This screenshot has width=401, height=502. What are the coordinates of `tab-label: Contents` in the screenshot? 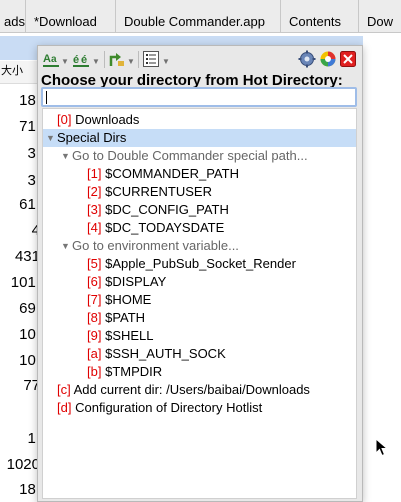 It's located at (315, 21).